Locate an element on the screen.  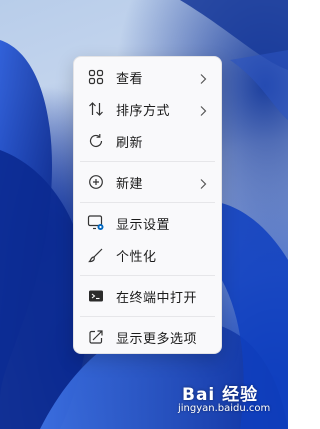
menu-item-display-settings: 显示设置 is located at coordinates (147, 223).